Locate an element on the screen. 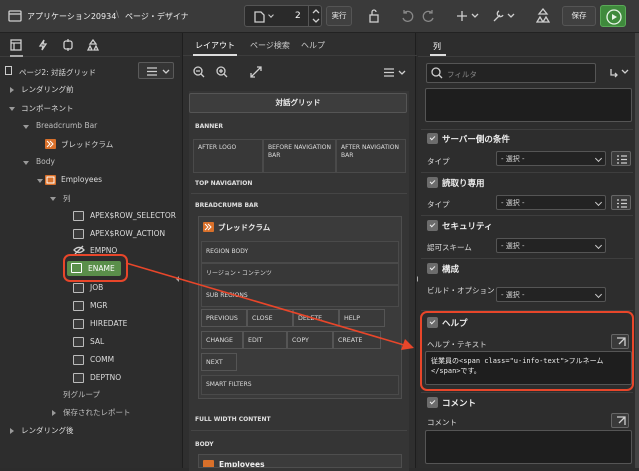 The image size is (639, 471). button-slot-change: CHANGE is located at coordinates (222, 340).